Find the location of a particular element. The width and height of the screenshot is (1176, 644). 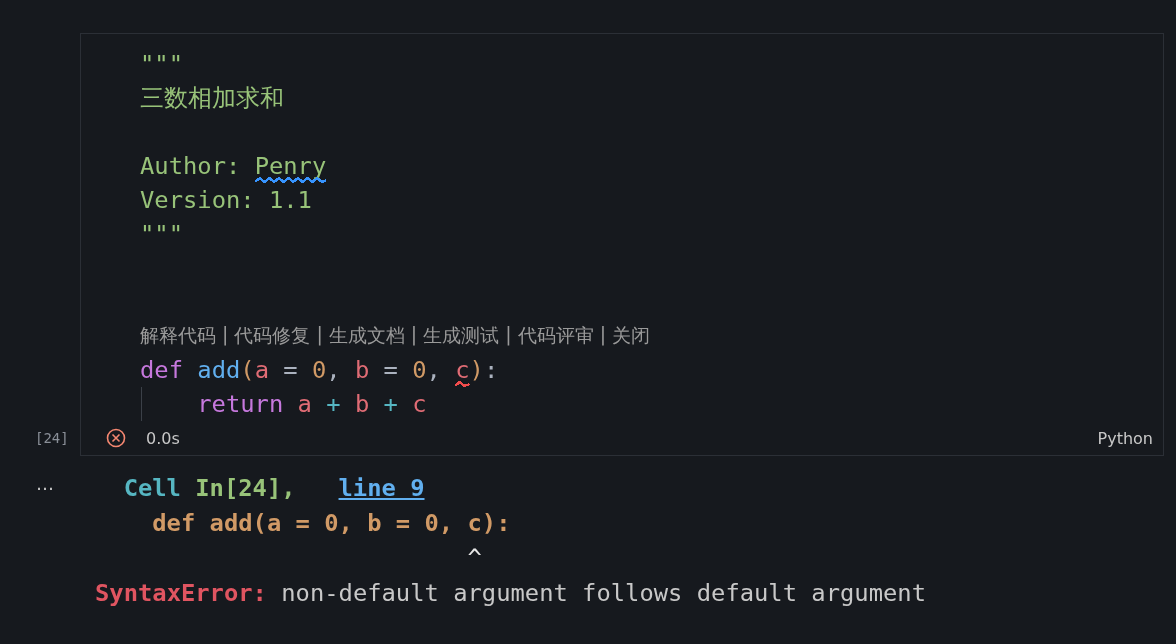

error-source-code: def add(a = 0, b = 0, c): is located at coordinates (331, 522).